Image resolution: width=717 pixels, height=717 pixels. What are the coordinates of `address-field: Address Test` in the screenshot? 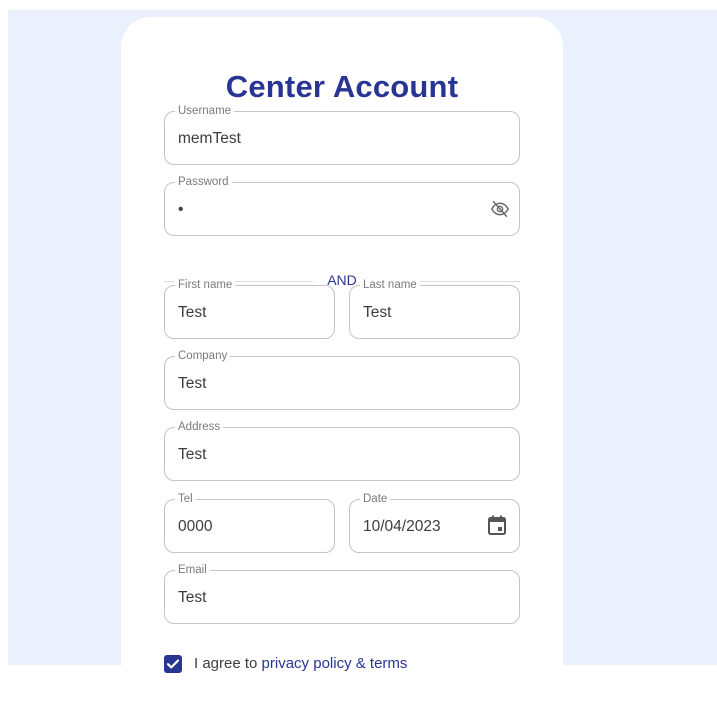 It's located at (342, 450).